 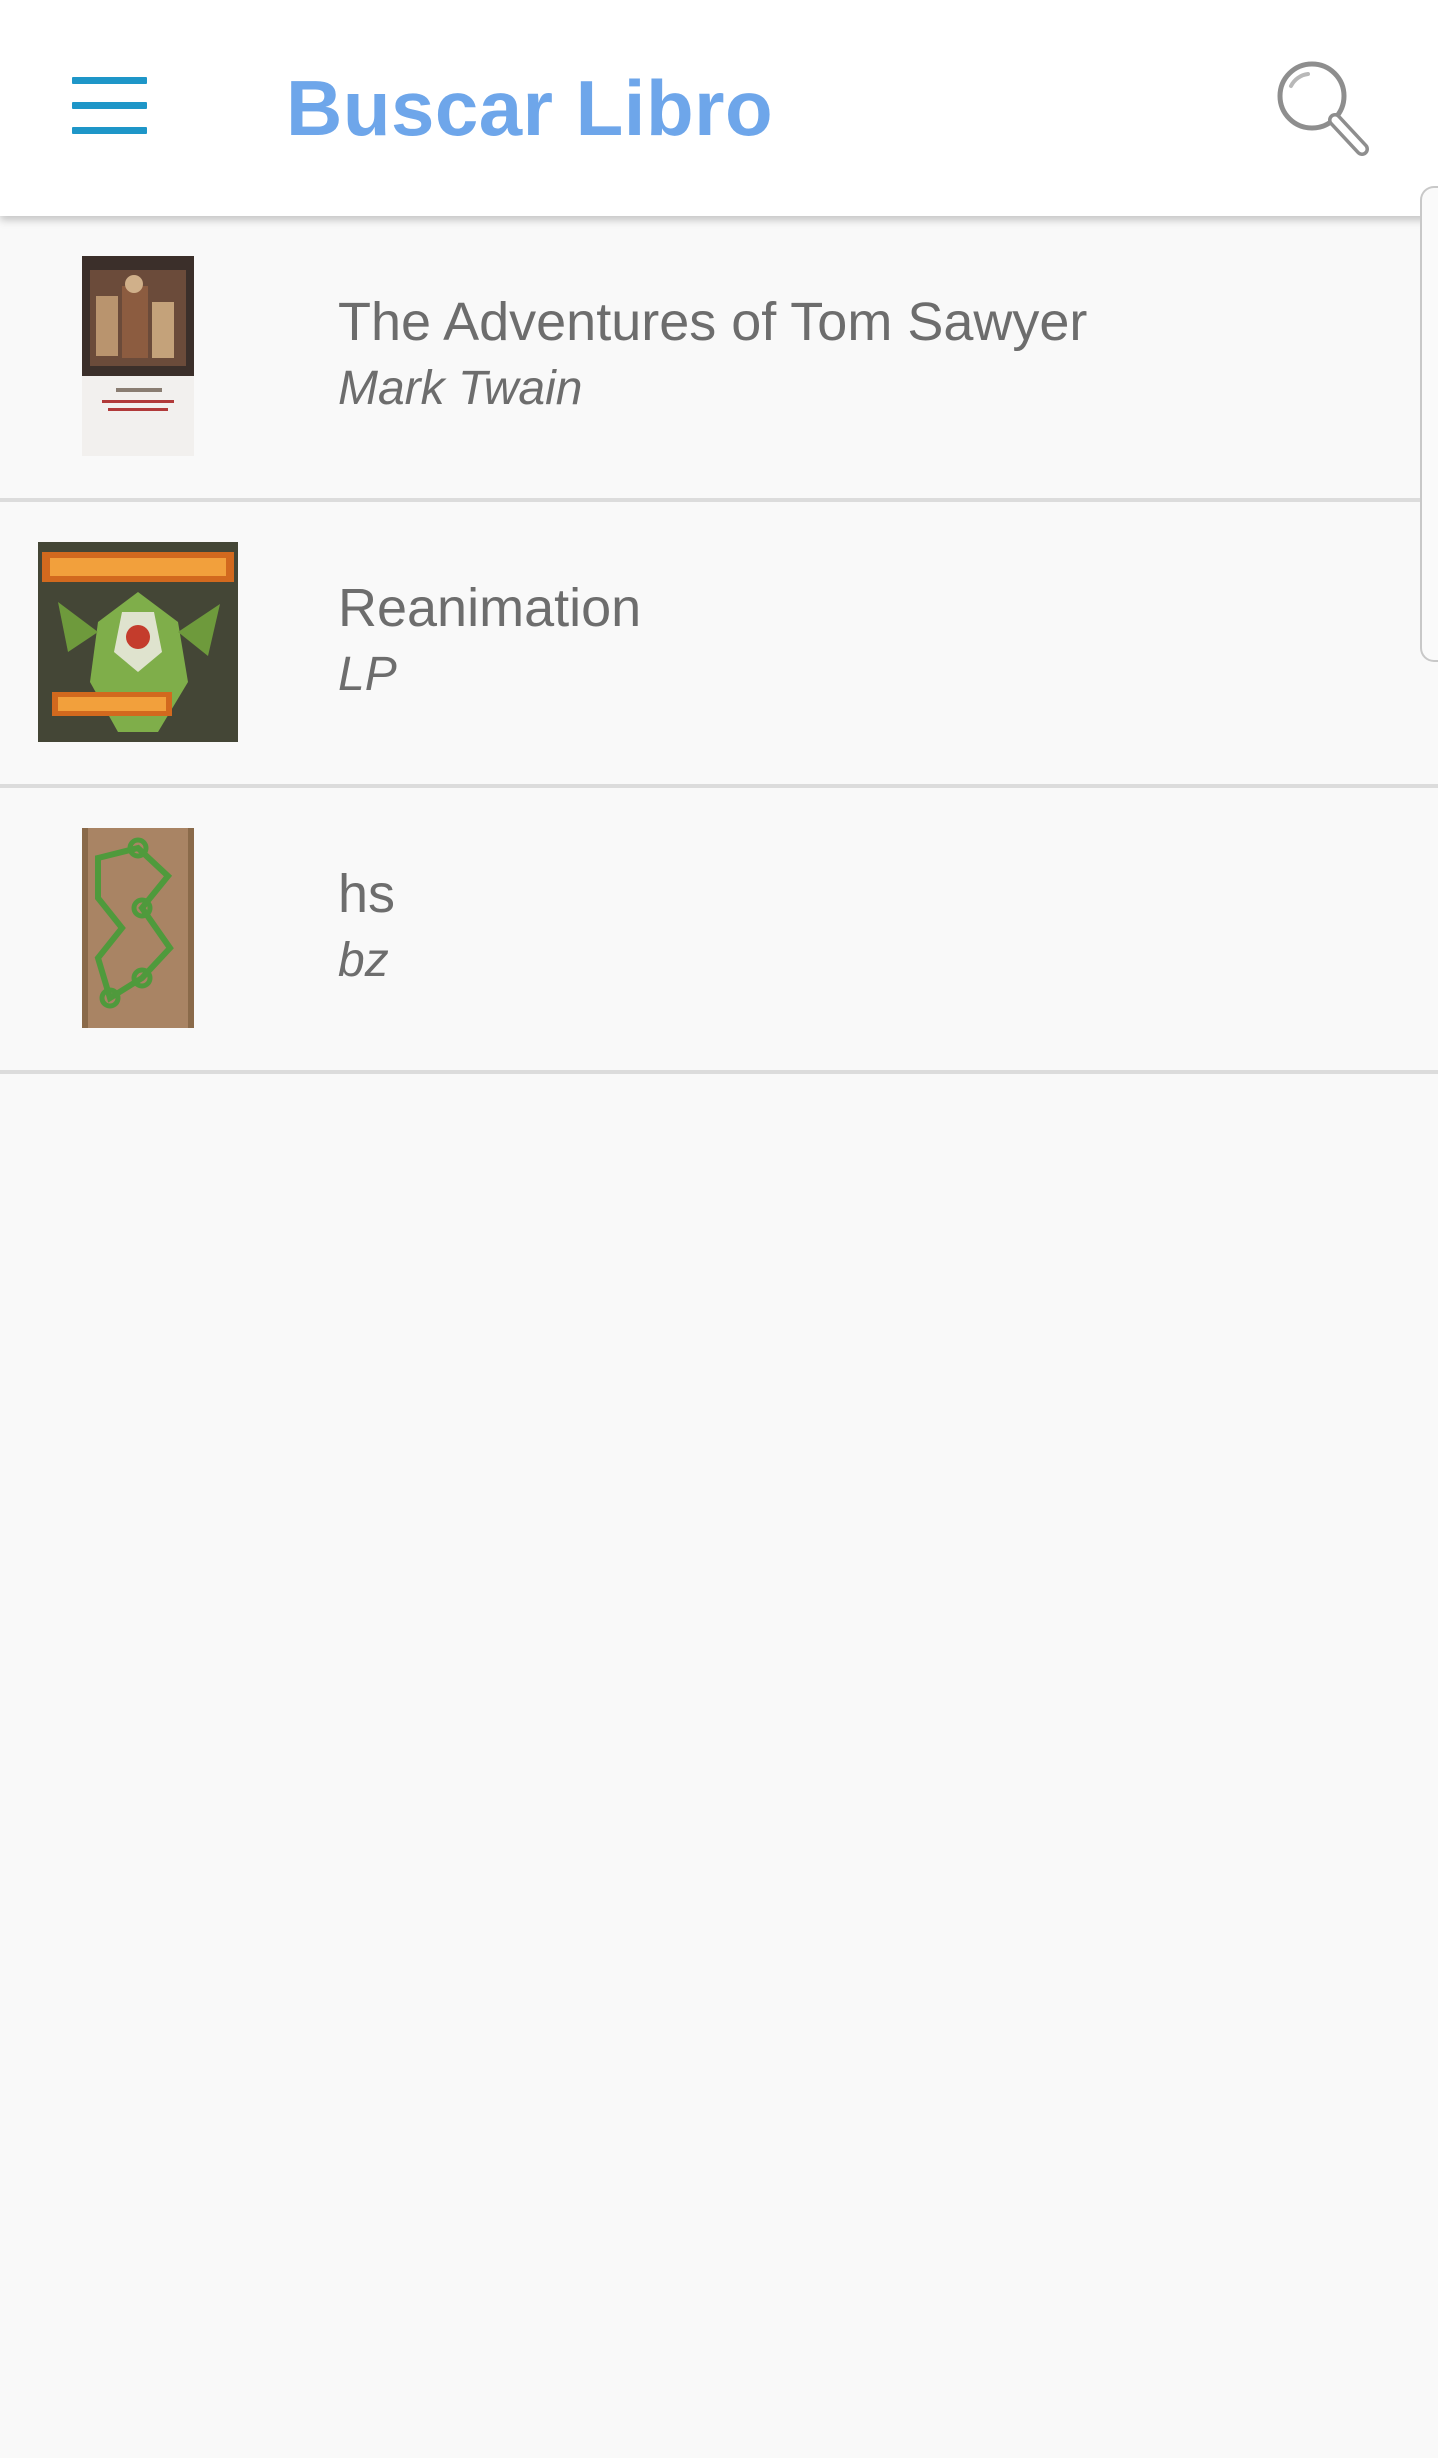 I want to click on search-button, so click(x=1324, y=110).